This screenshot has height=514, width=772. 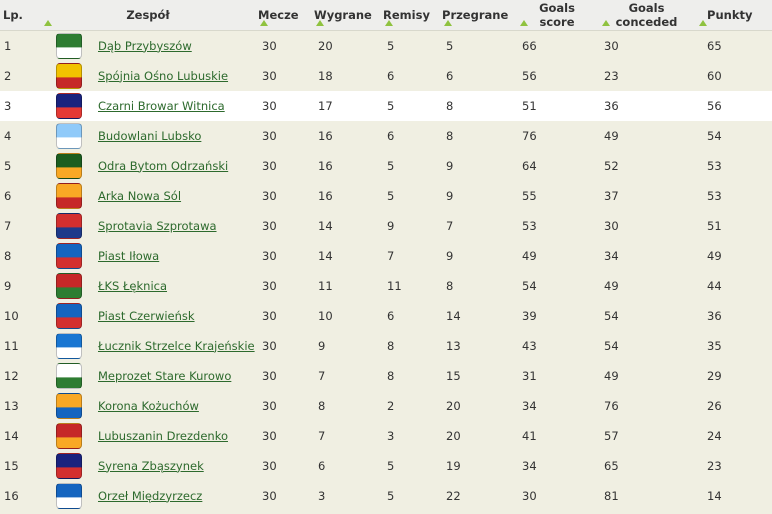 I want to click on losses-cell: 7, so click(x=478, y=225).